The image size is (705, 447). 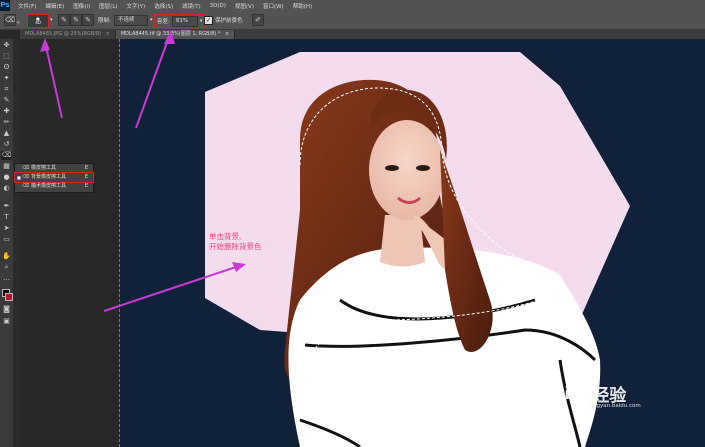 What do you see at coordinates (225, 236) in the screenshot?
I see `annotation-line-1: 单击背景,` at bounding box center [225, 236].